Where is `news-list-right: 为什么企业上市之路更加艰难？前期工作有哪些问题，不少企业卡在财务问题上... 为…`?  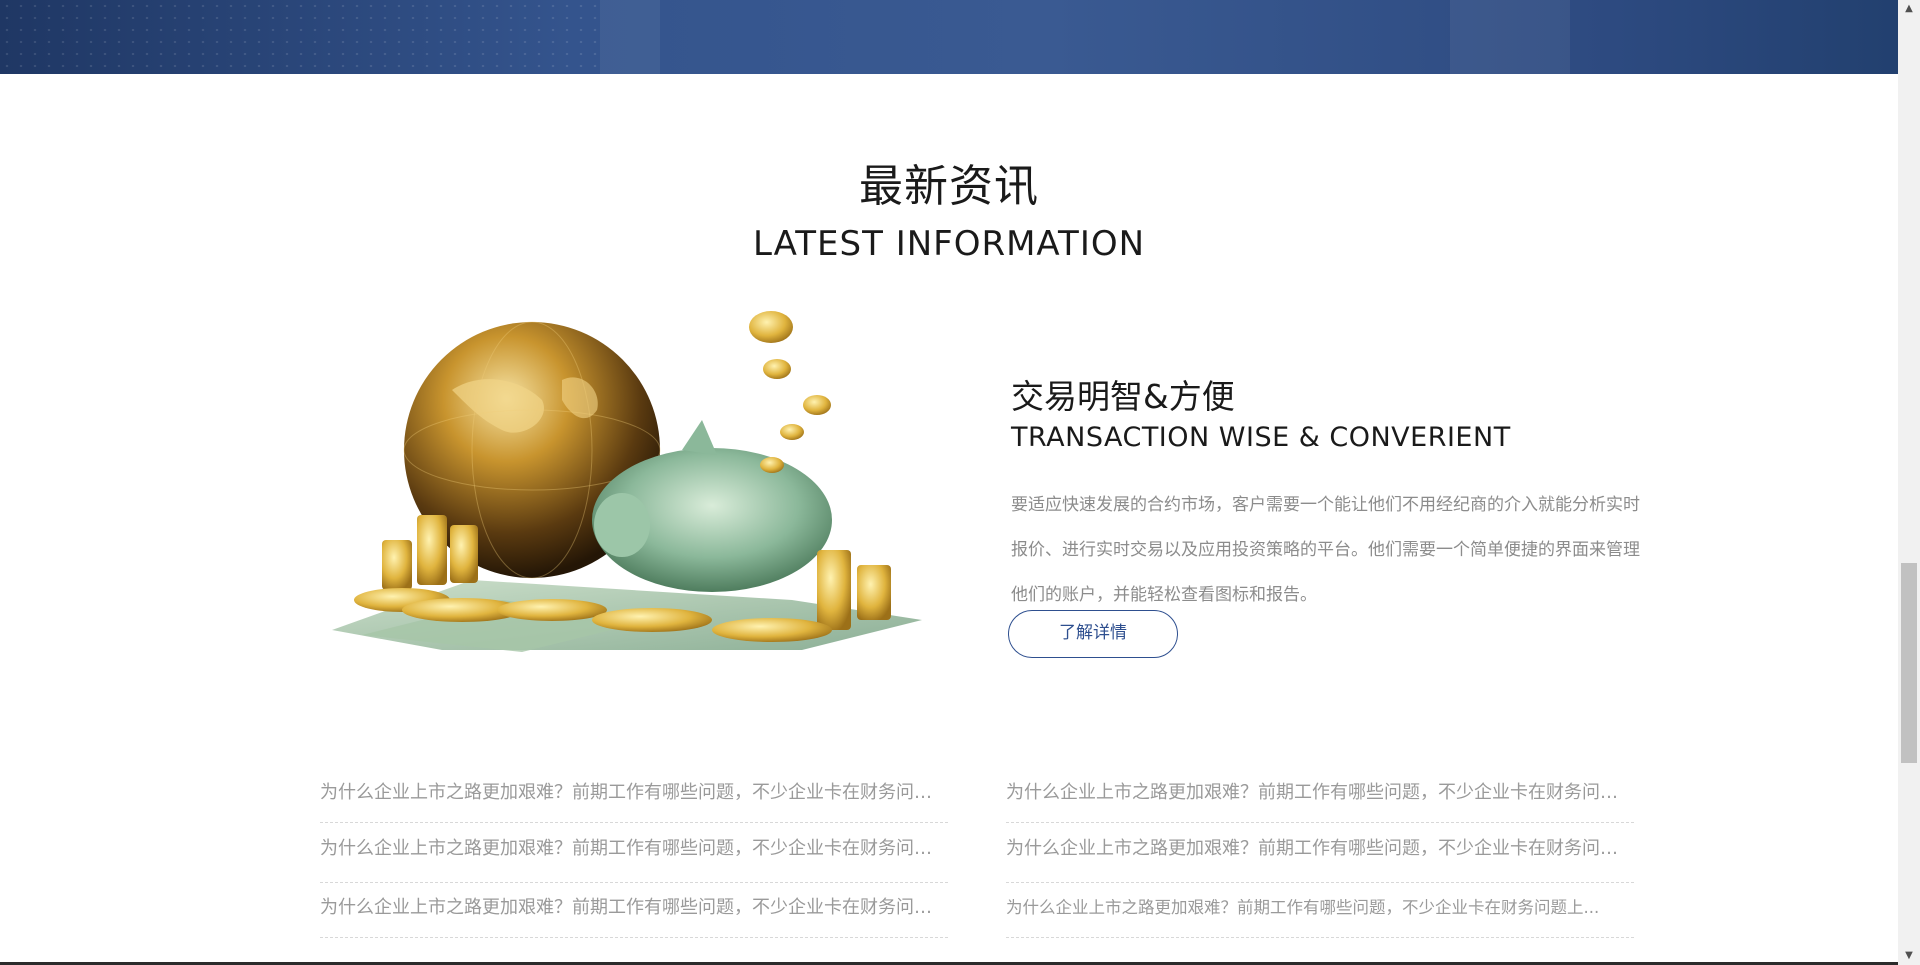
news-list-right: 为什么企业上市之路更加艰难？前期工作有哪些问题，不少企业卡在财务问题上... 为… is located at coordinates (1320, 853).